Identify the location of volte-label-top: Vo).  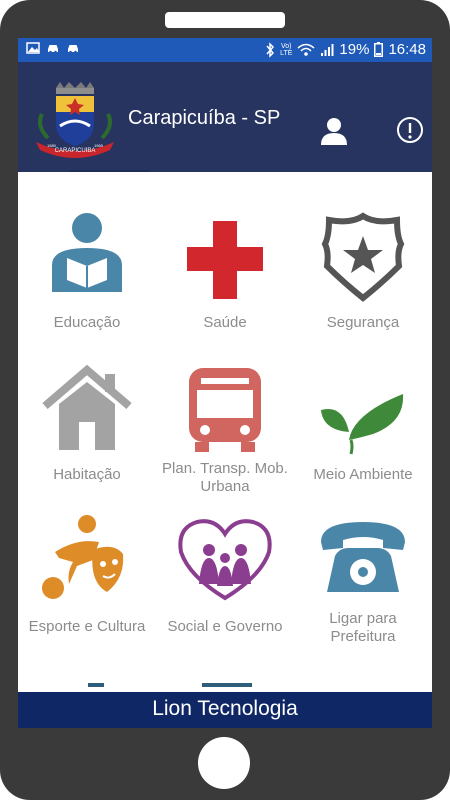
(286, 46).